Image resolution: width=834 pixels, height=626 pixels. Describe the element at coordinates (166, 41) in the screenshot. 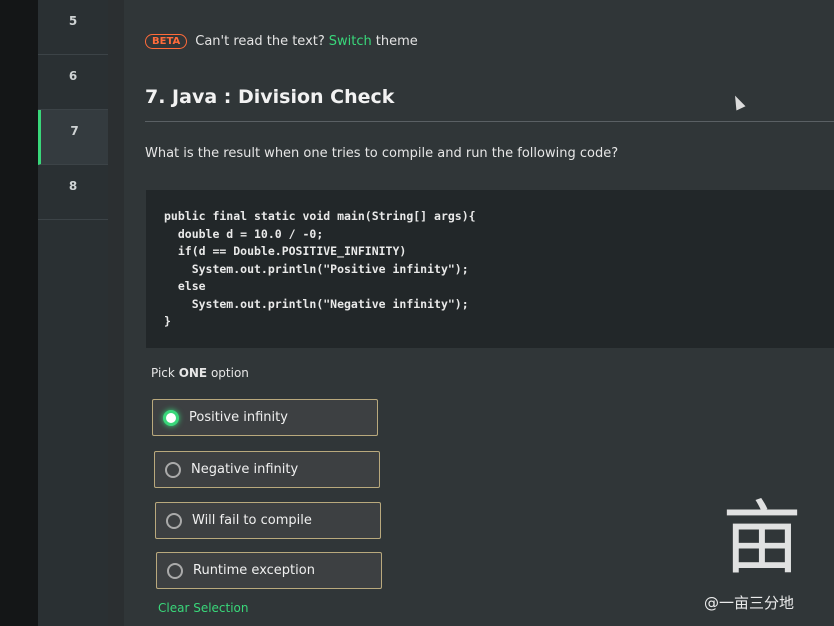

I see `beta-badge: BETA` at that location.